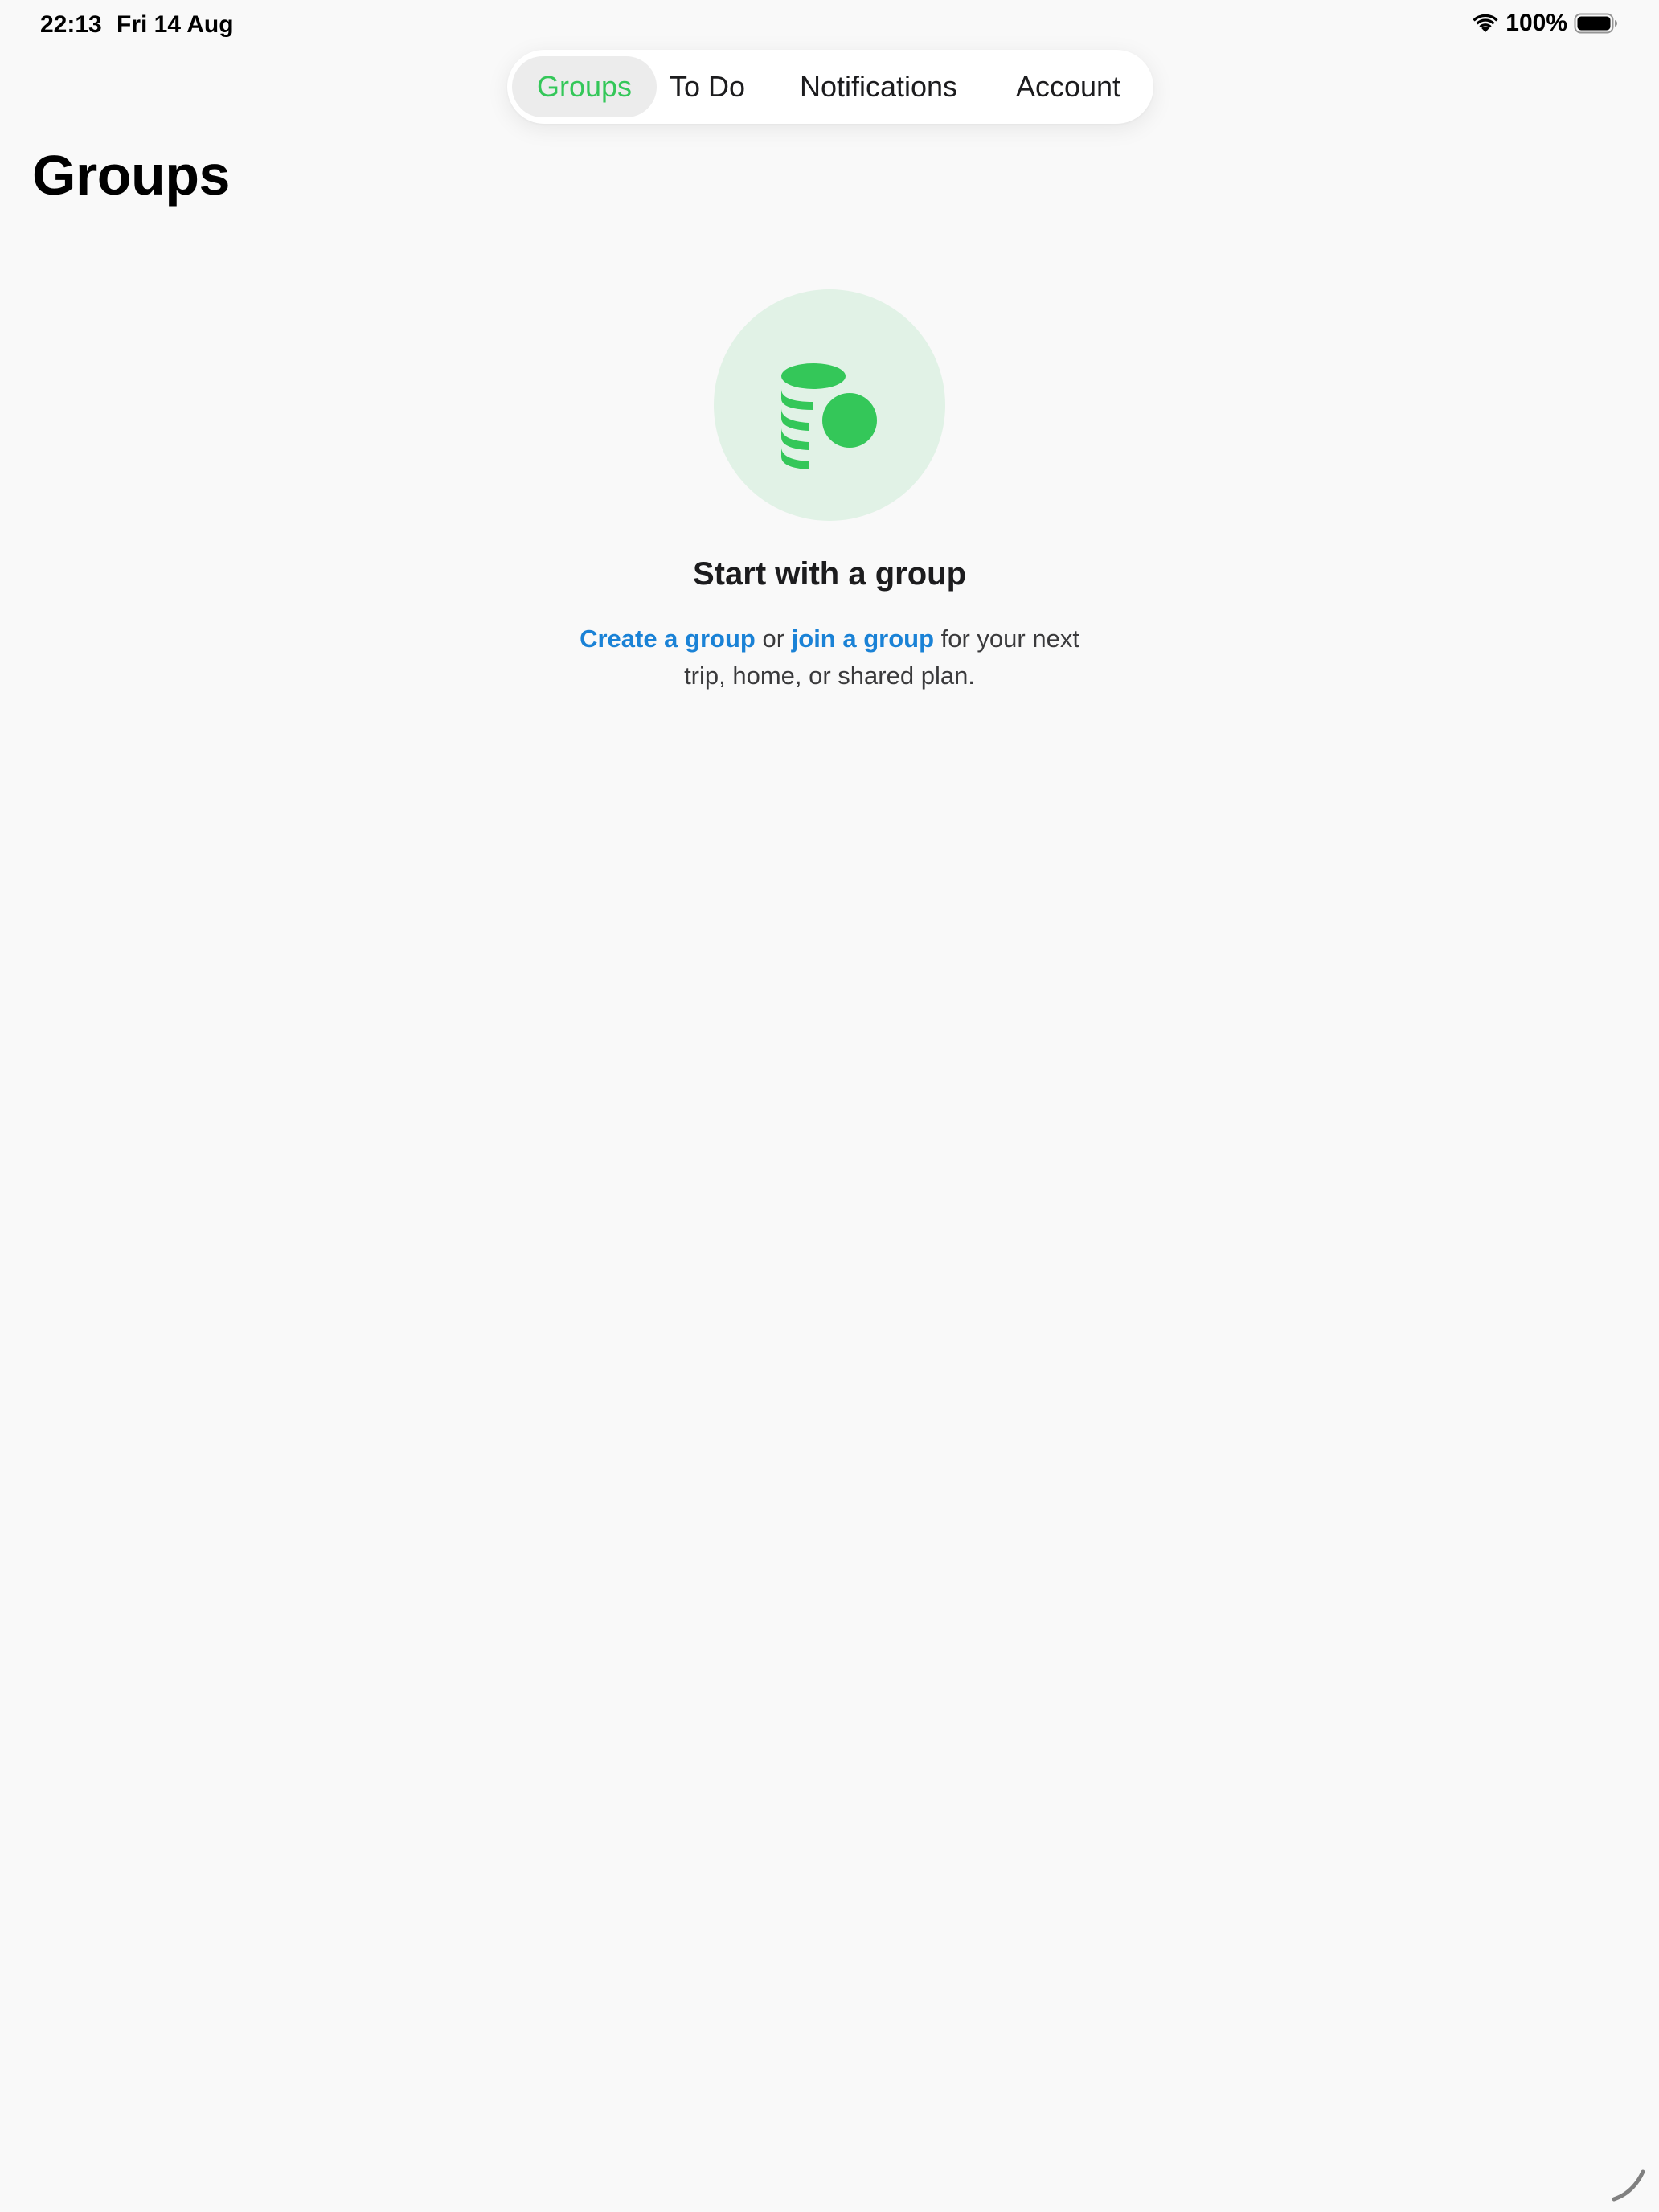 This screenshot has height=2212, width=1659. What do you see at coordinates (1536, 23) in the screenshot?
I see `battery-percent: 100%` at bounding box center [1536, 23].